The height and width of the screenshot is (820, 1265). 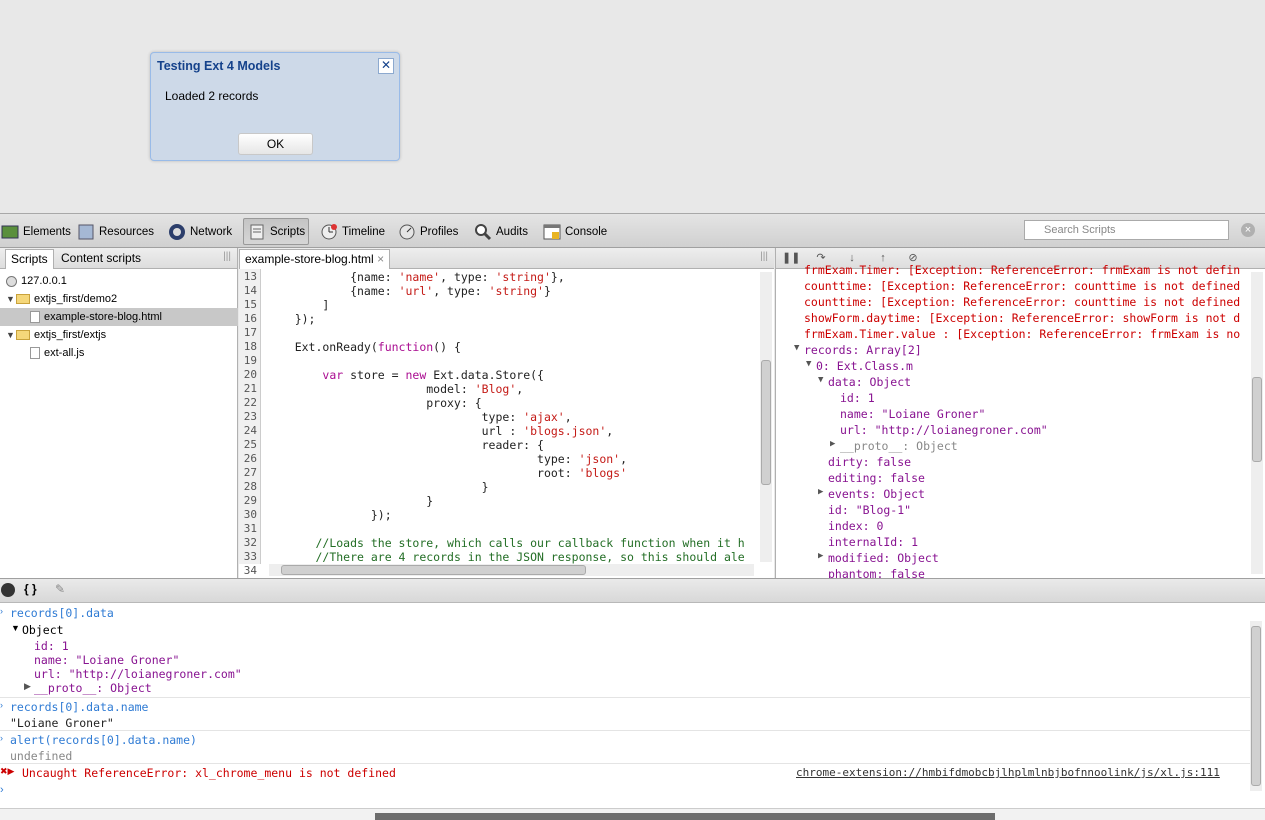 I want to click on tree-item-label: extjs_first/demo2, so click(x=76, y=299).